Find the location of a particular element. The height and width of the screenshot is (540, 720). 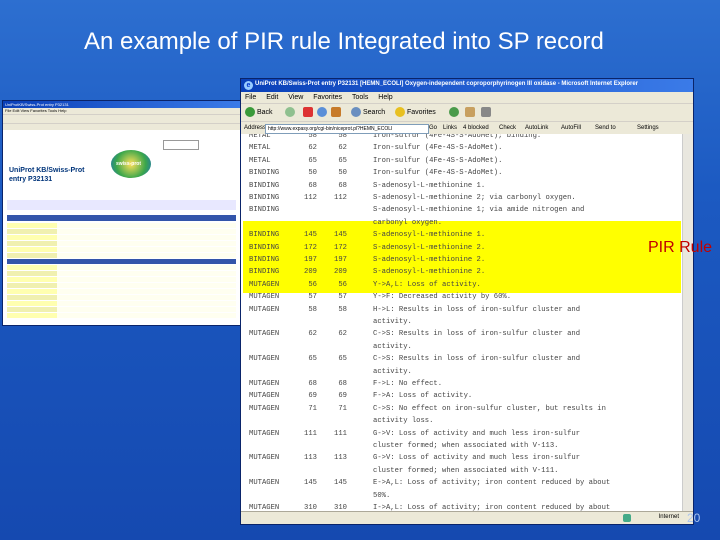

address-label: Address is located at coordinates (255, 128).